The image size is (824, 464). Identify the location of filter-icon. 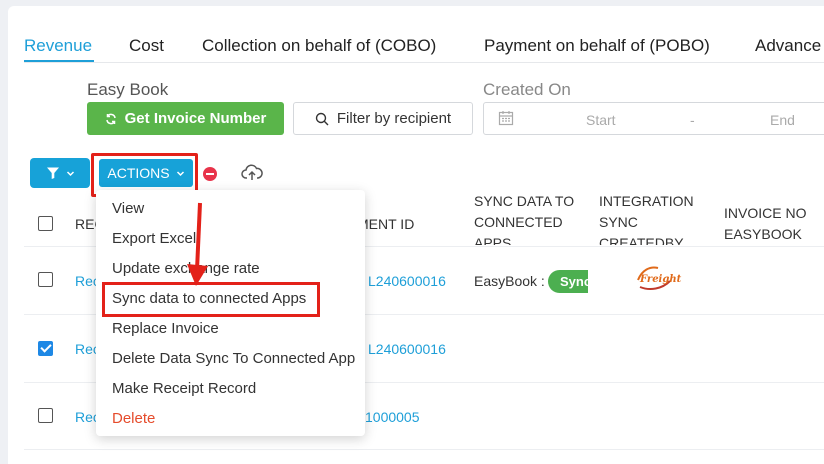
(52, 173).